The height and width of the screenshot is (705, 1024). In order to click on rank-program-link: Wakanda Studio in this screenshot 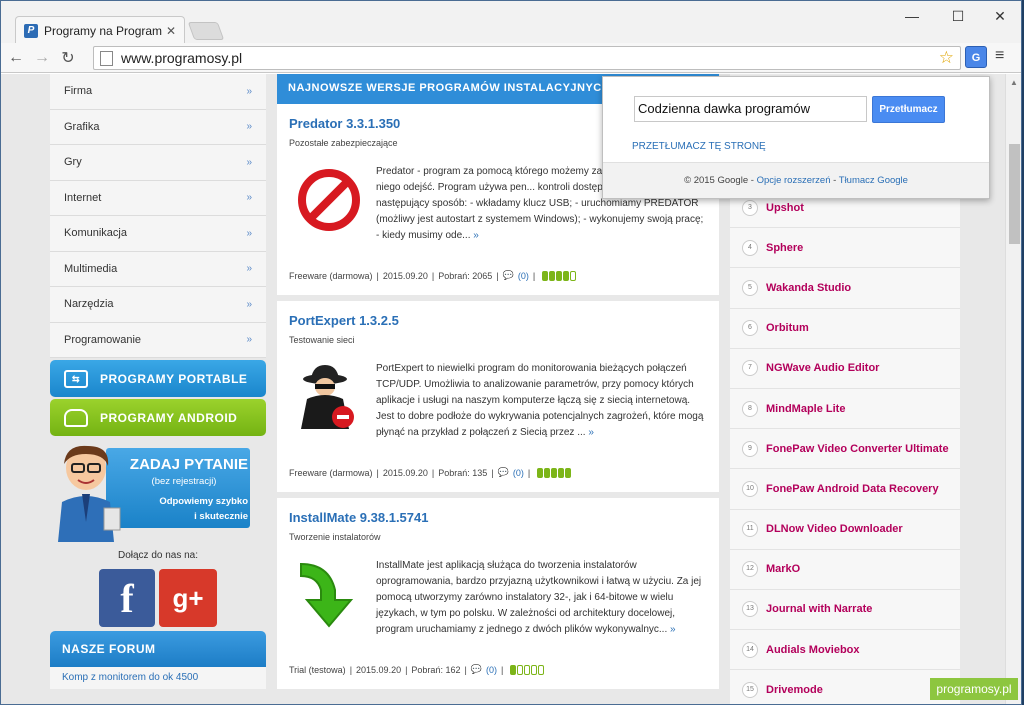, I will do `click(808, 288)`.